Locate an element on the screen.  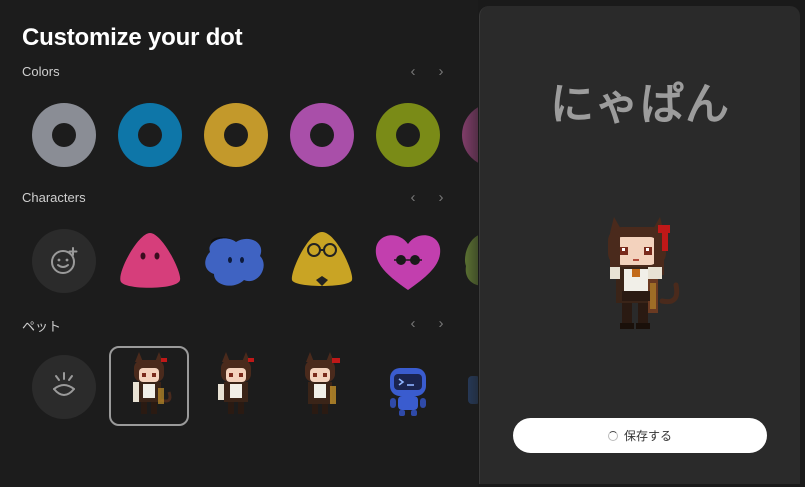
green-blob-icon is located at coordinates (471, 260).